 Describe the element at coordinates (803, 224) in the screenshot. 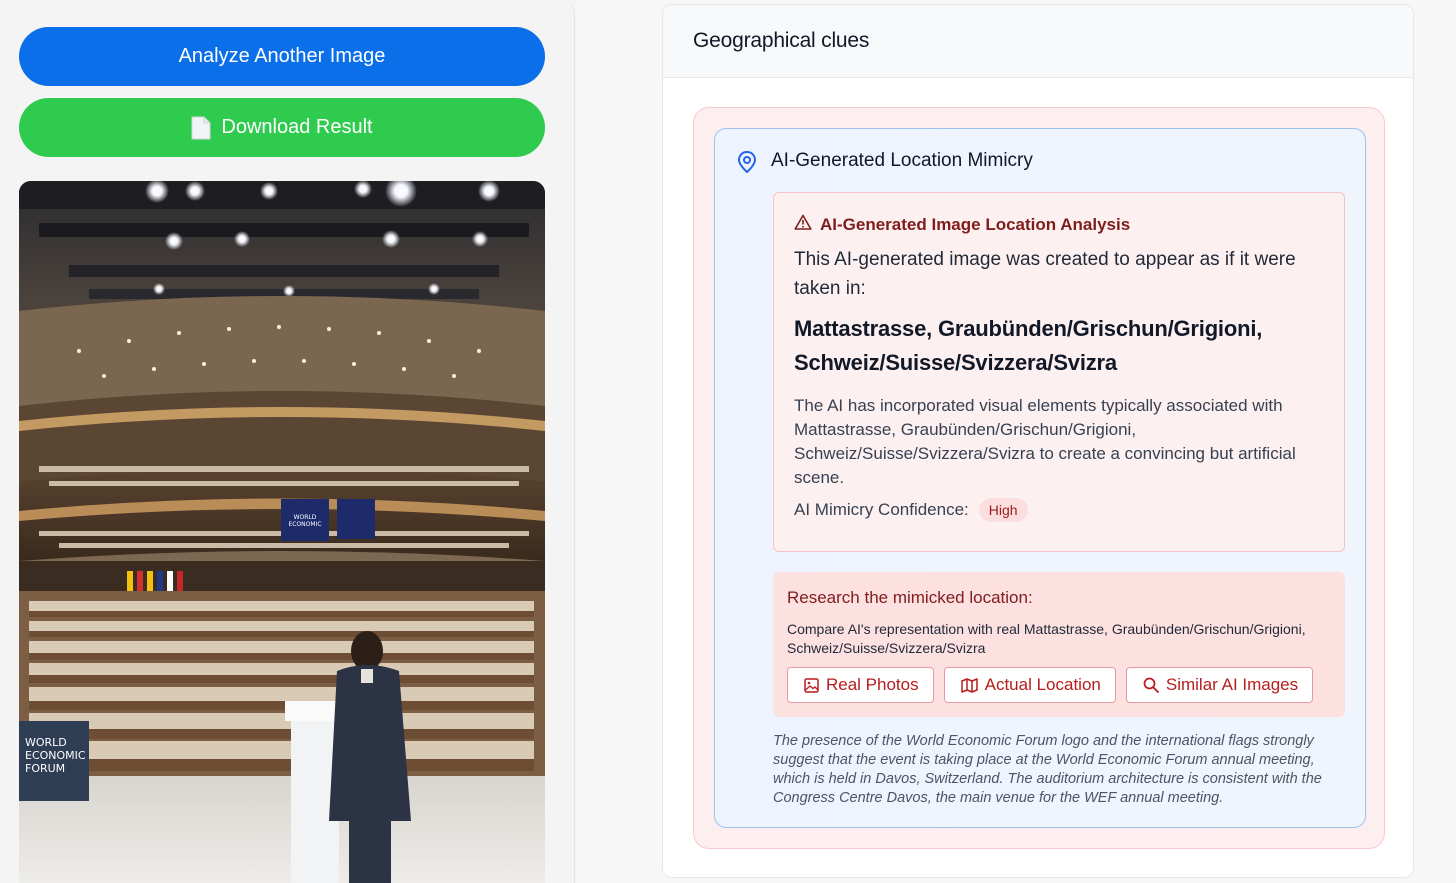

I see `warning-icon` at that location.